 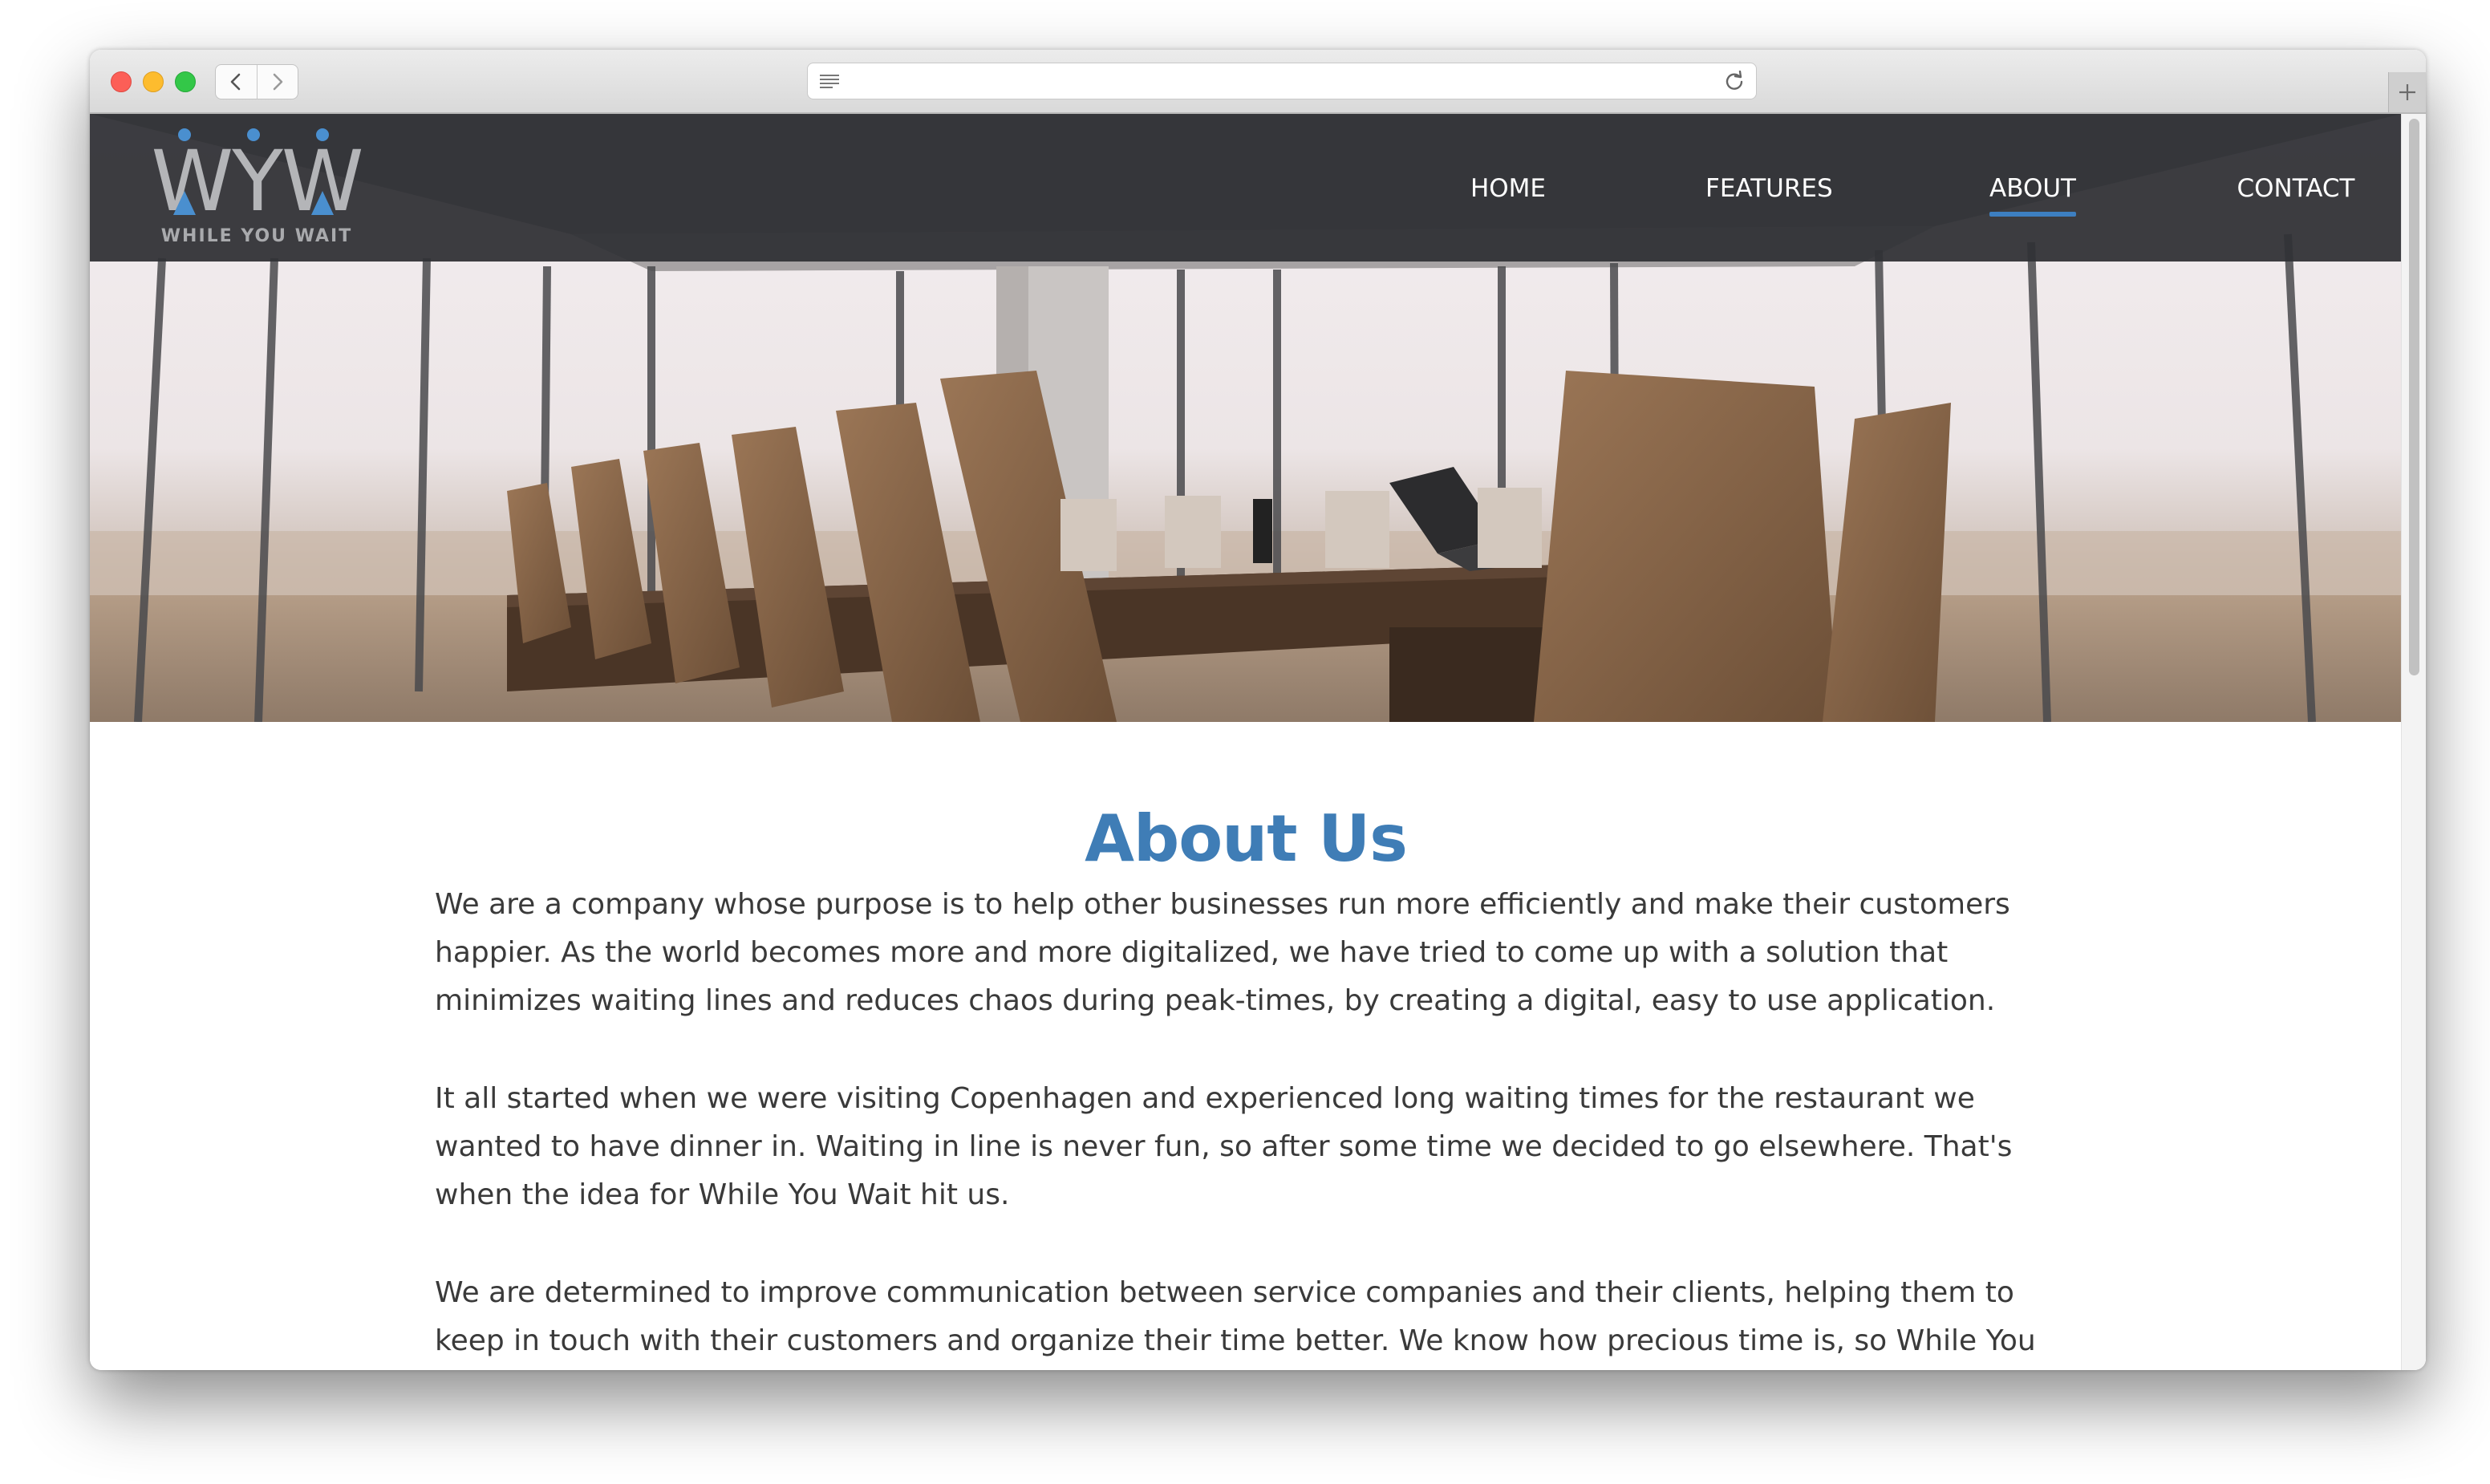 What do you see at coordinates (2413, 742) in the screenshot?
I see `vertical-scrollbar` at bounding box center [2413, 742].